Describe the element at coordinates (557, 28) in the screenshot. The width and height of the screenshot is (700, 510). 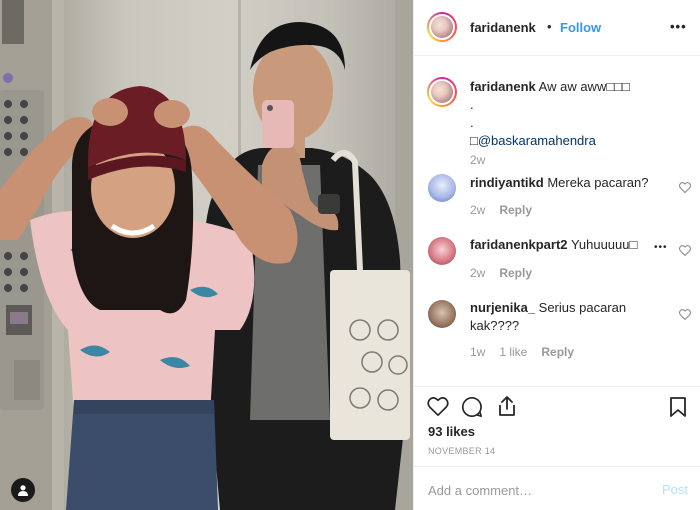
I see `post-header: faridanenk • Follow •••` at that location.